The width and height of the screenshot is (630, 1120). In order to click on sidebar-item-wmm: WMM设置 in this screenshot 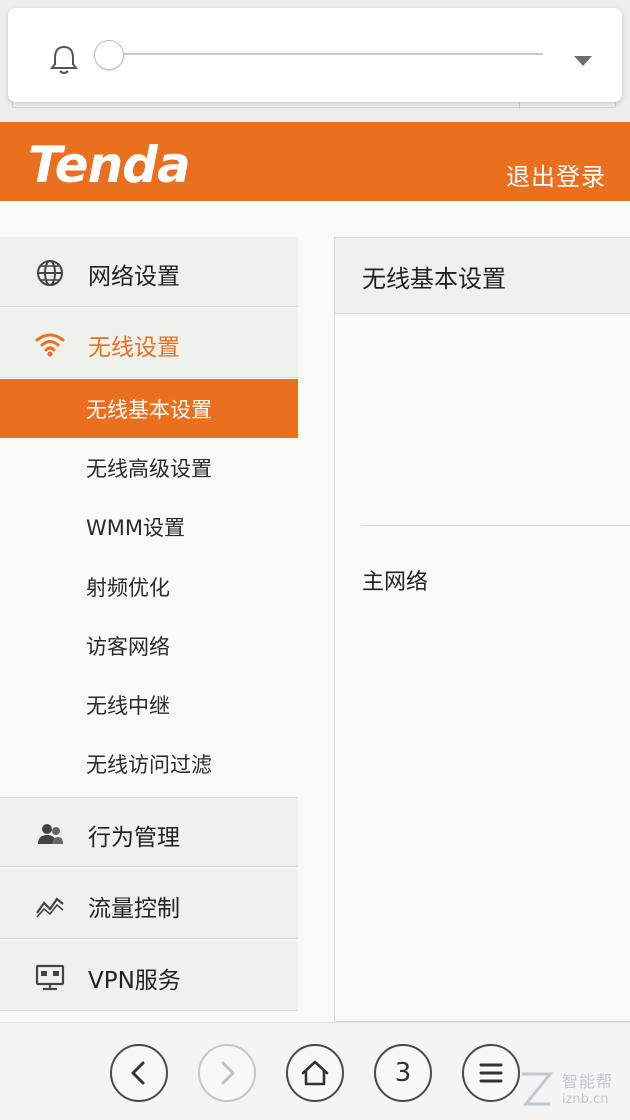, I will do `click(149, 526)`.